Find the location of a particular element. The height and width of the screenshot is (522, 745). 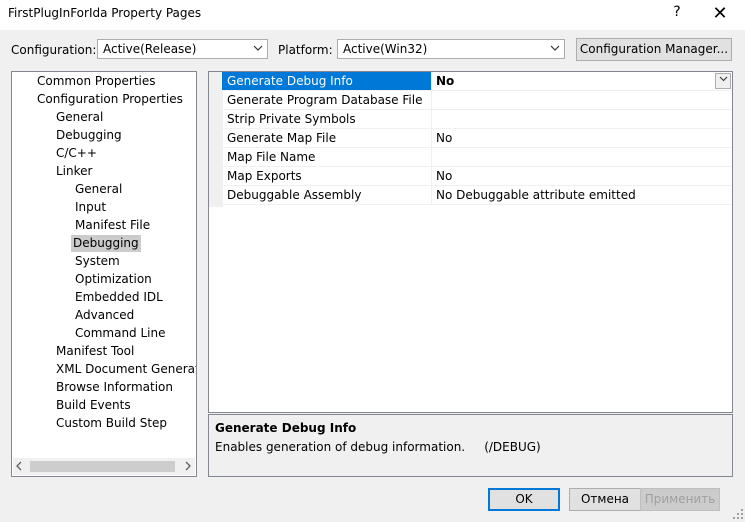

property-name: Map Exports is located at coordinates (327, 176).